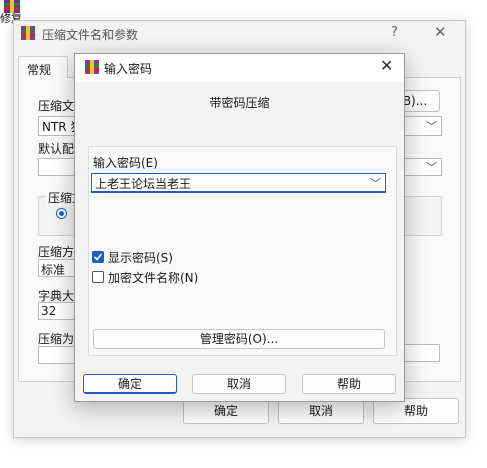 The image size is (487, 468). I want to click on compress-method-label: 压缩方, so click(56, 252).